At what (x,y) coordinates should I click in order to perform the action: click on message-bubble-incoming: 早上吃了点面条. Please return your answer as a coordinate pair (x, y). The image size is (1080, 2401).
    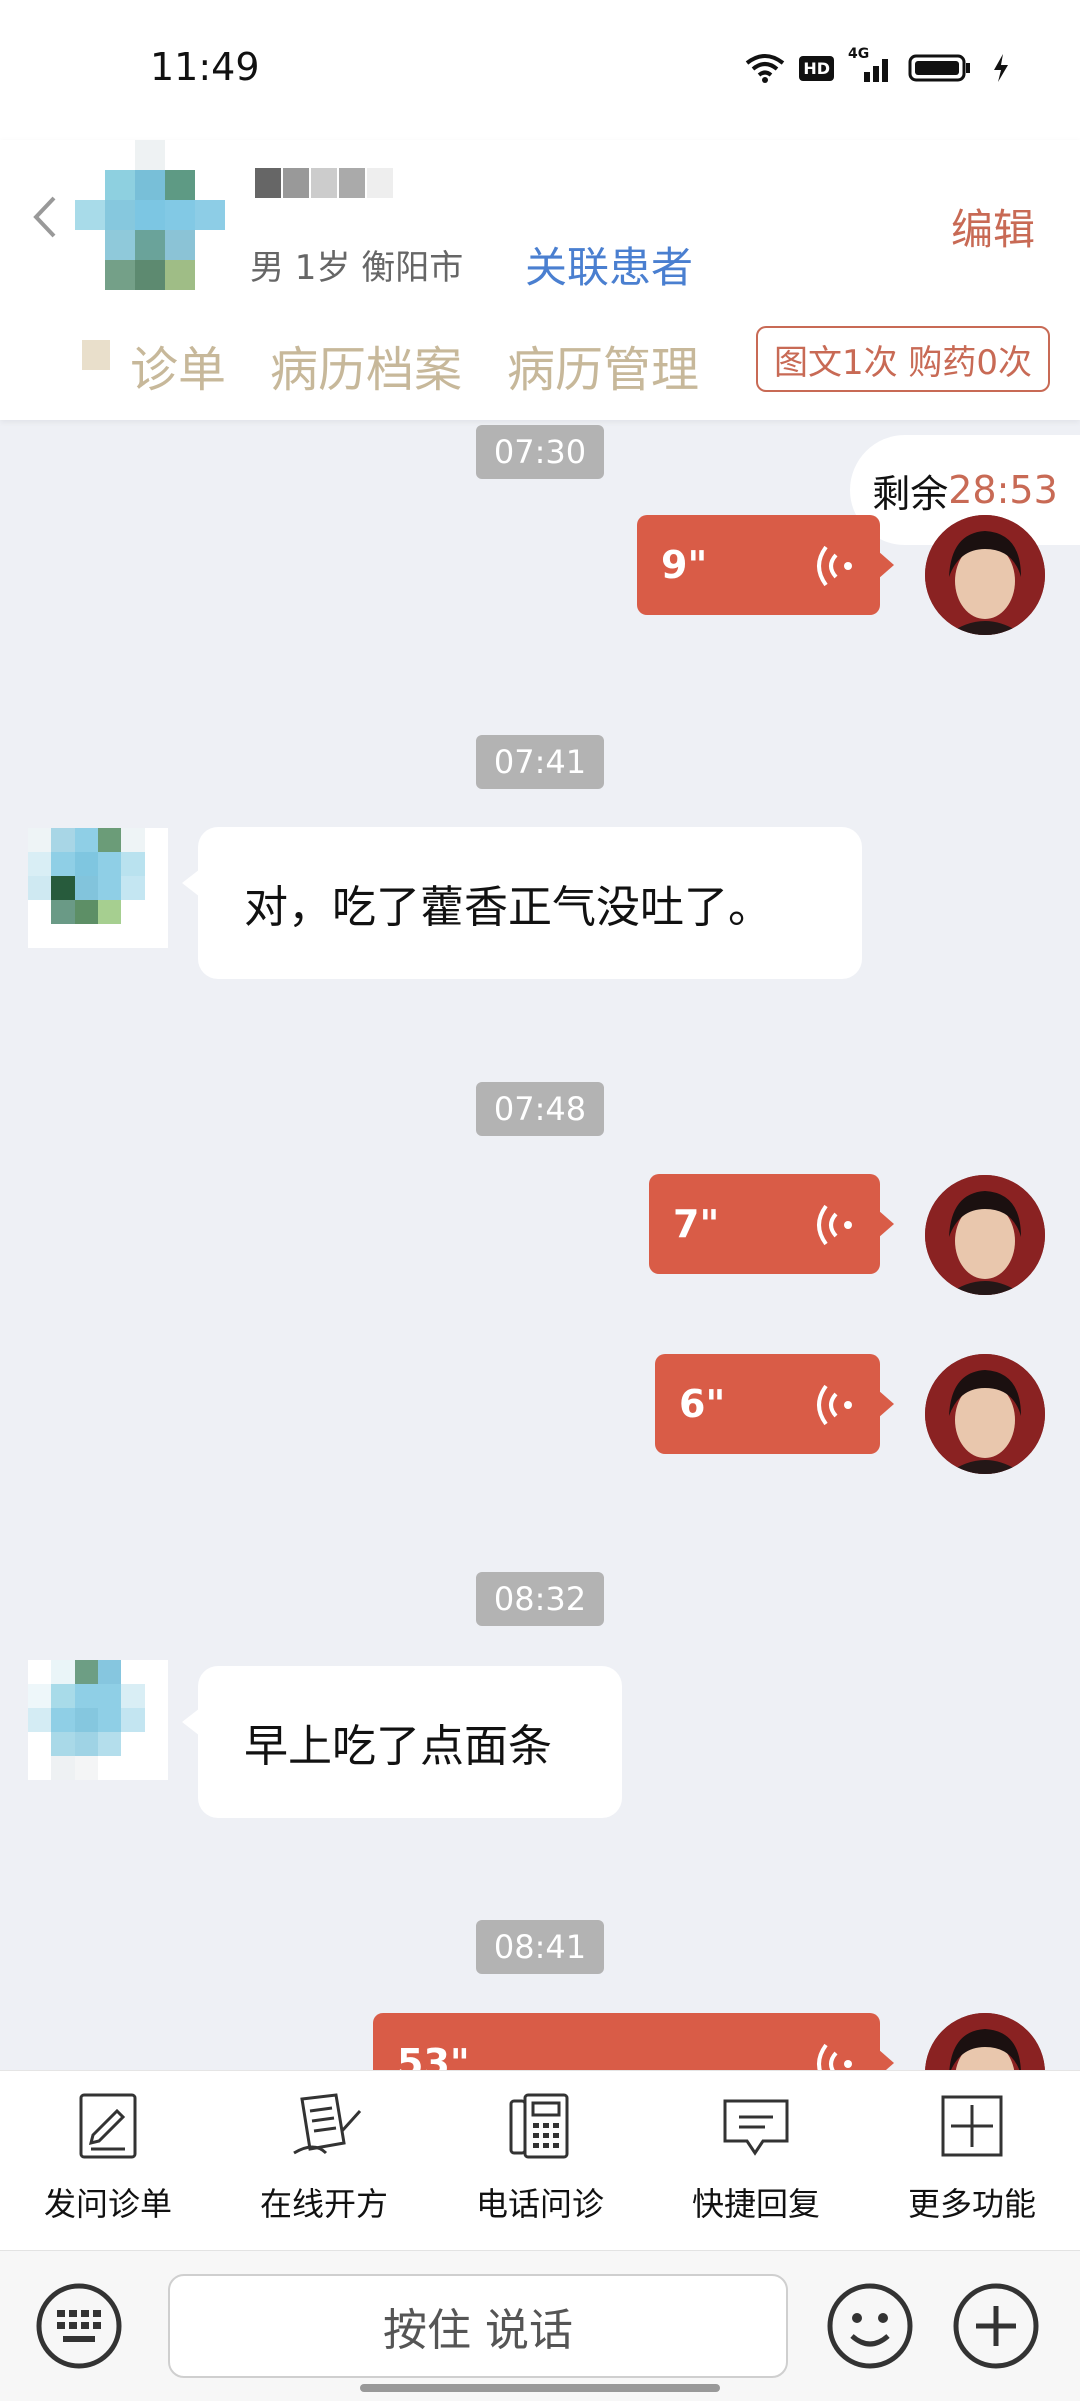
    Looking at the image, I should click on (402, 1742).